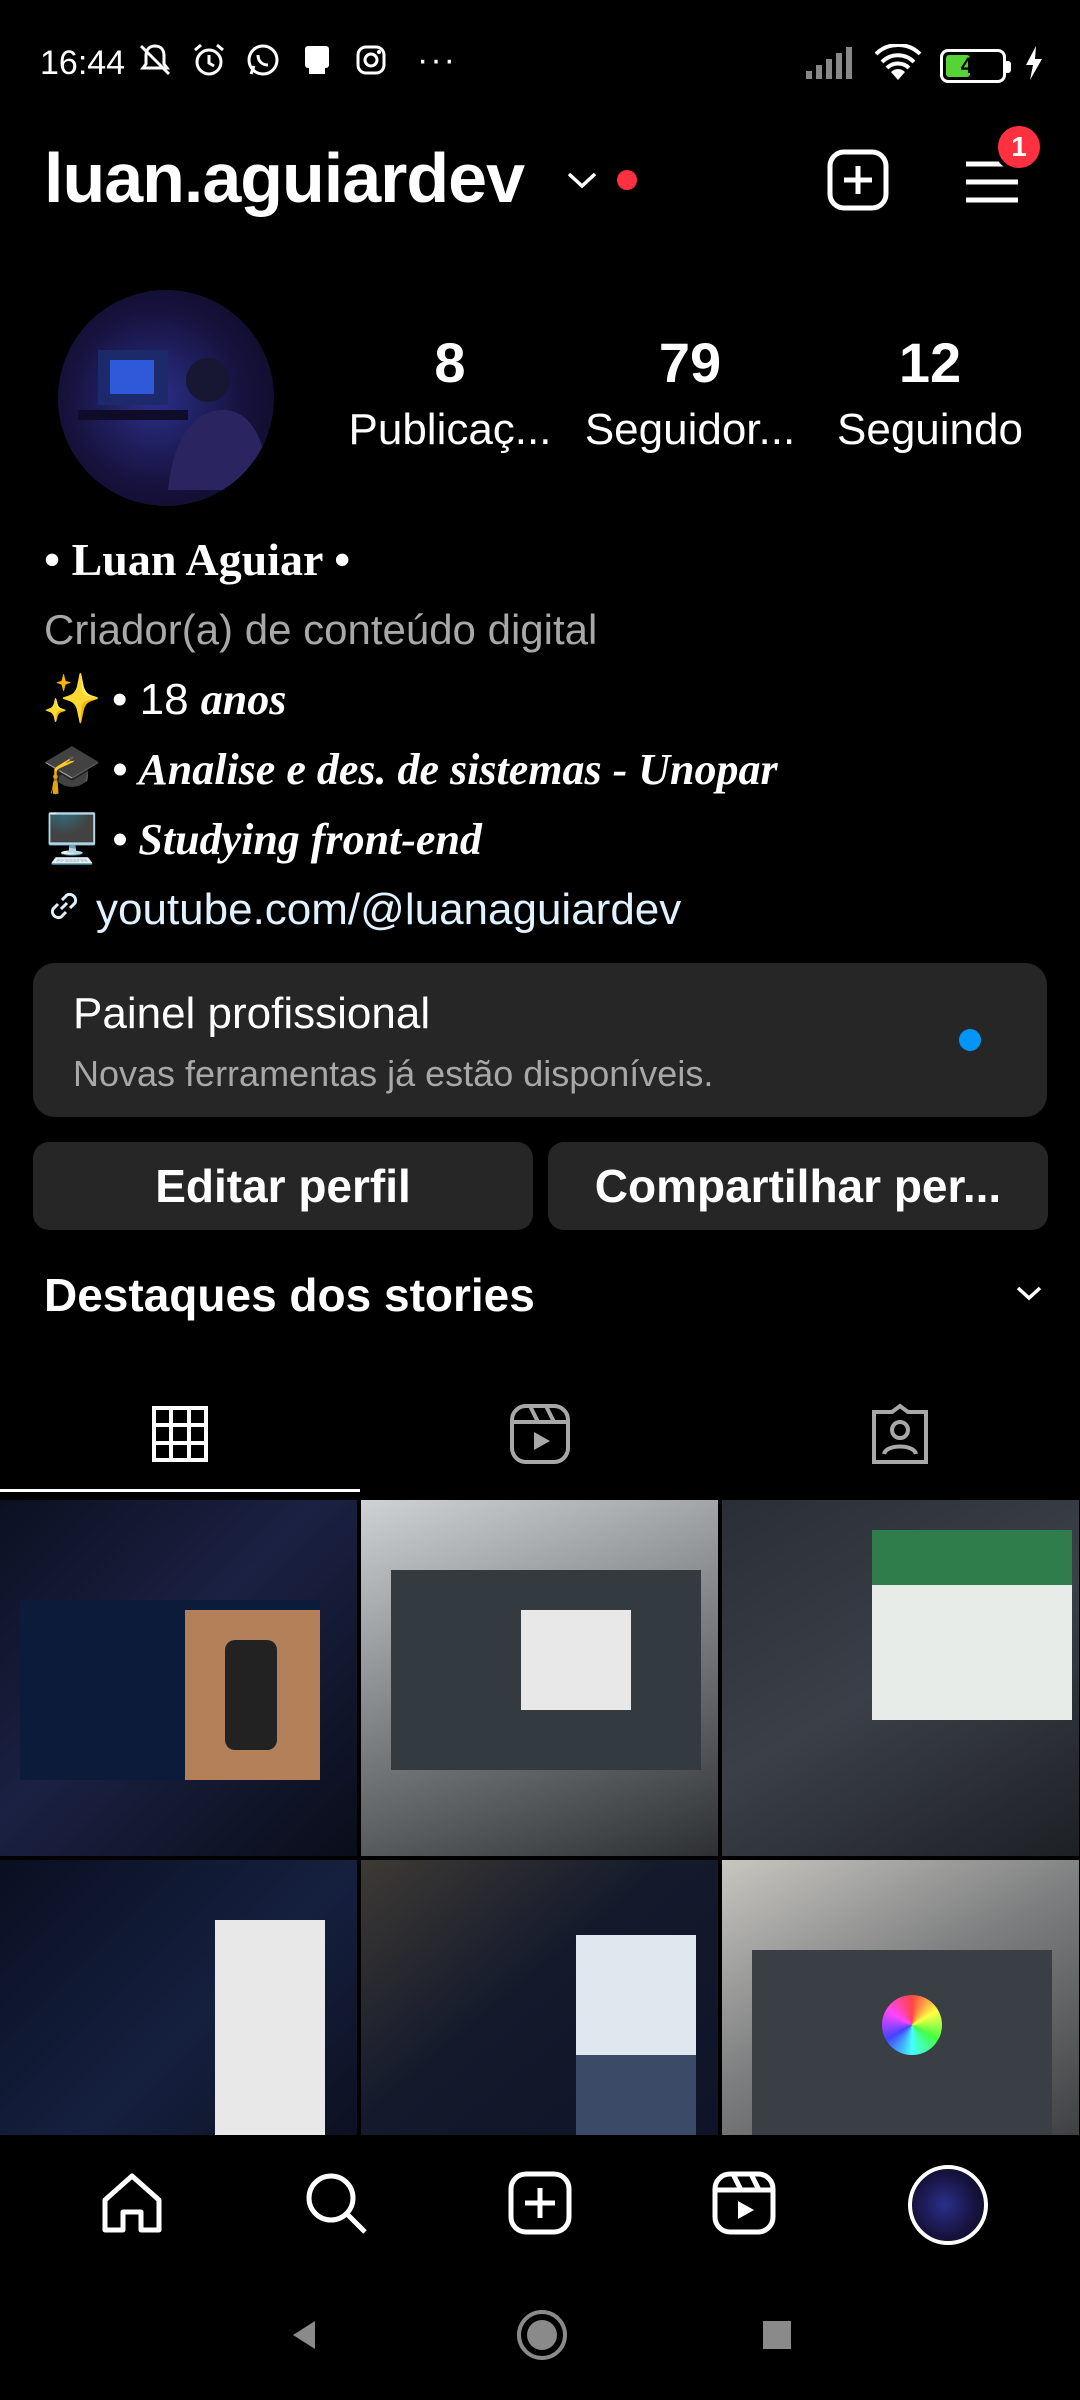 This screenshot has height=2400, width=1080. Describe the element at coordinates (898, 65) in the screenshot. I see `wifi-icon` at that location.